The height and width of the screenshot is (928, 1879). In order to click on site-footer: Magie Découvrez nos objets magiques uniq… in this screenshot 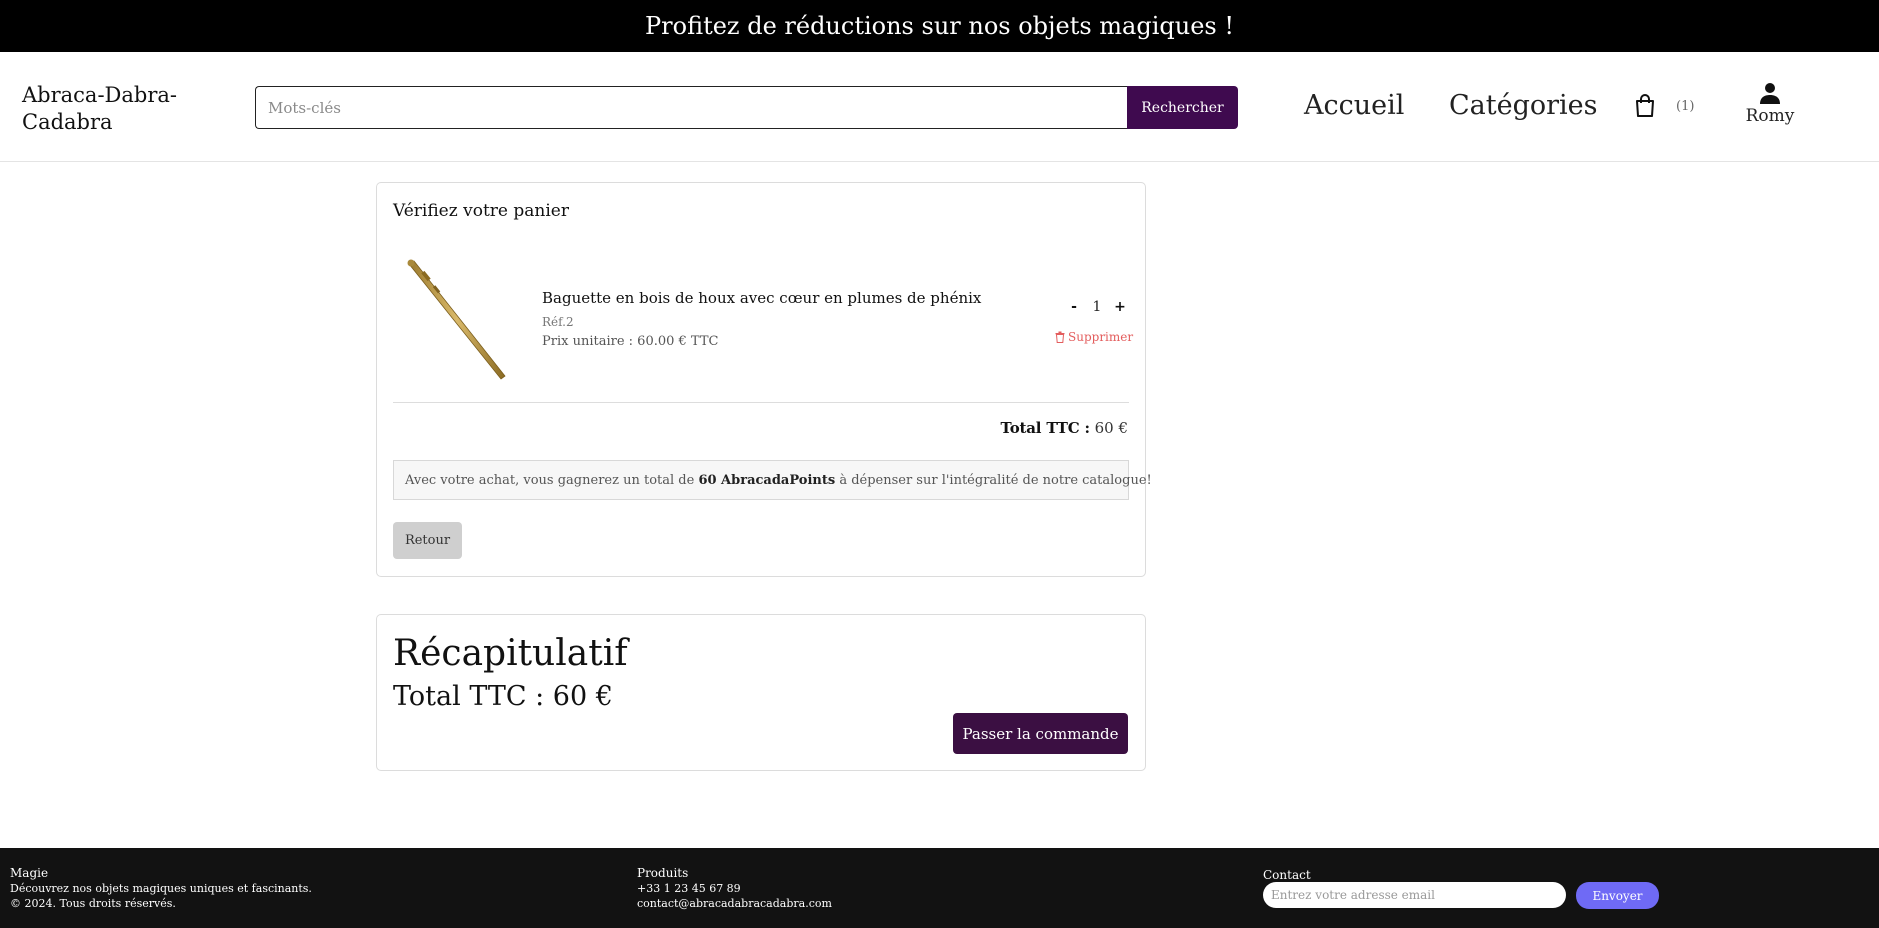, I will do `click(939, 888)`.